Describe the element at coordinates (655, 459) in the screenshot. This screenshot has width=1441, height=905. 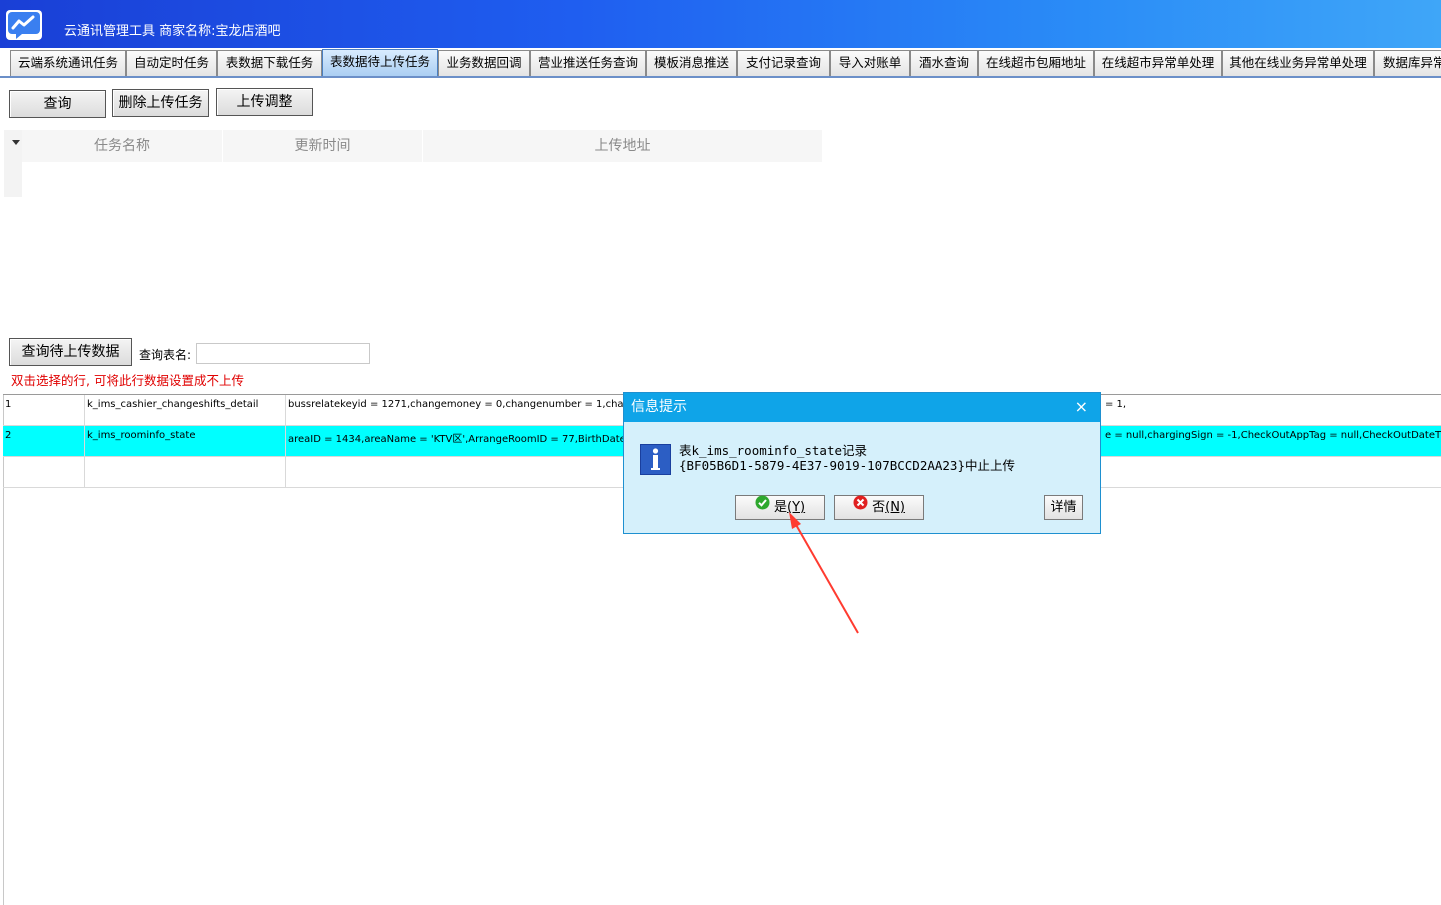
I see `info-icon` at that location.